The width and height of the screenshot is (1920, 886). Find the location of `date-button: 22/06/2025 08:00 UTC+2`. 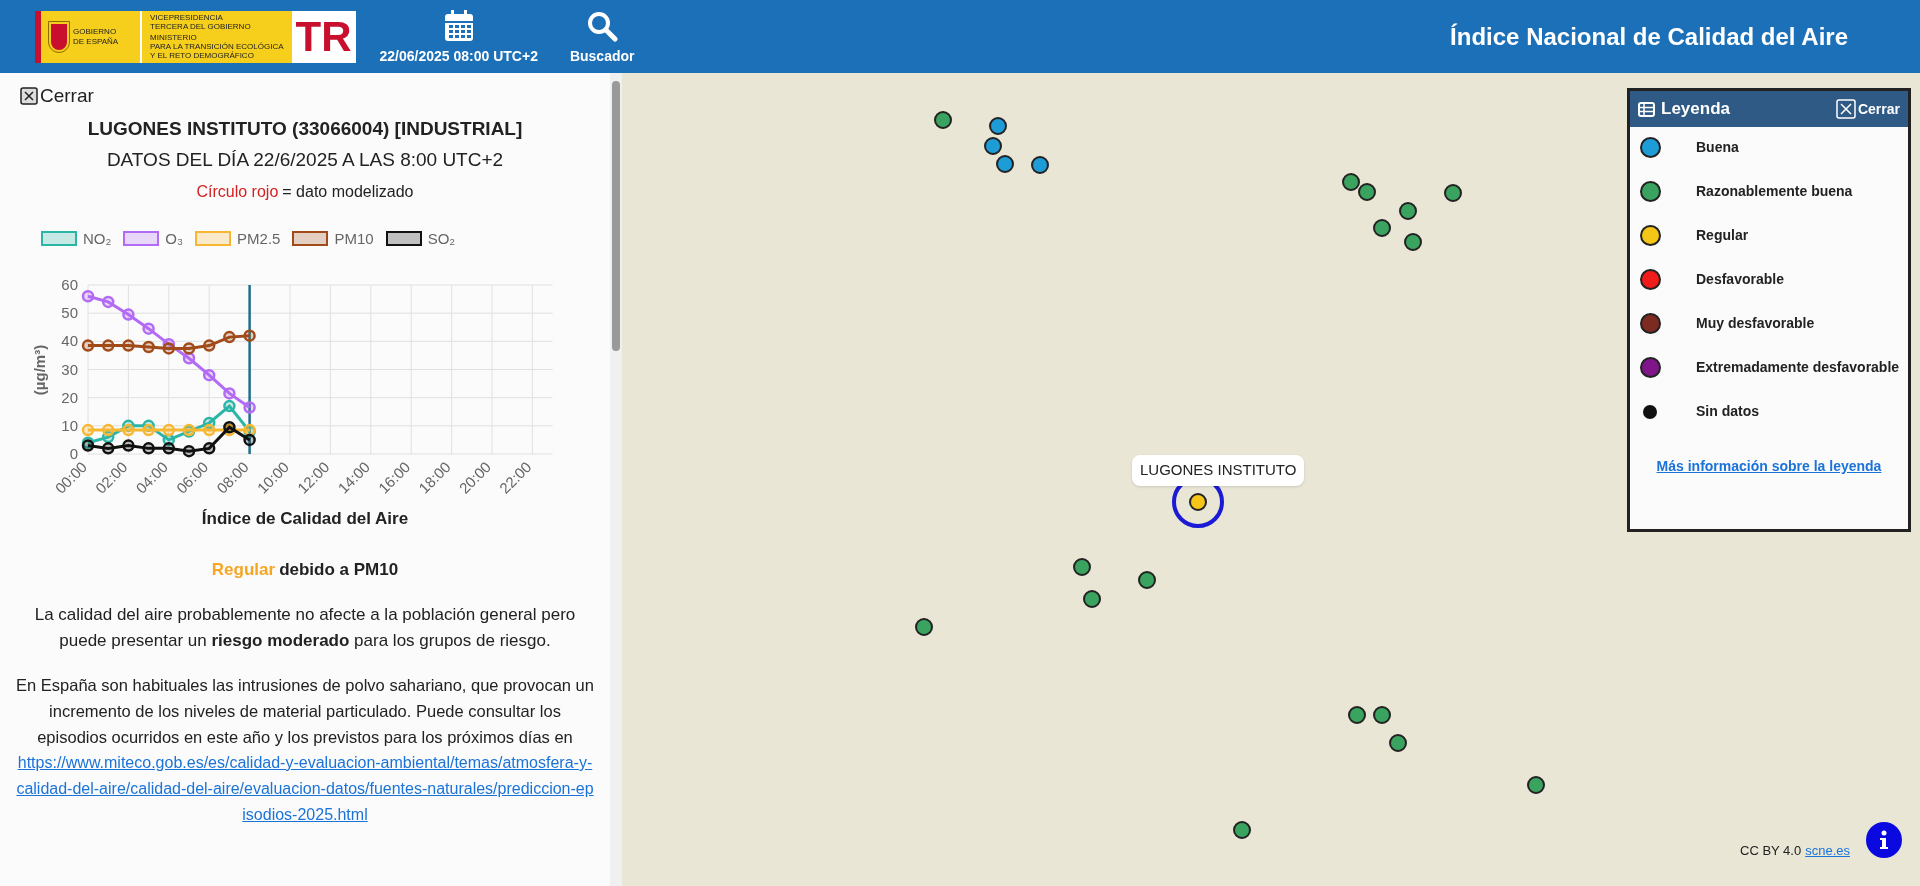

date-button: 22/06/2025 08:00 UTC+2 is located at coordinates (458, 36).